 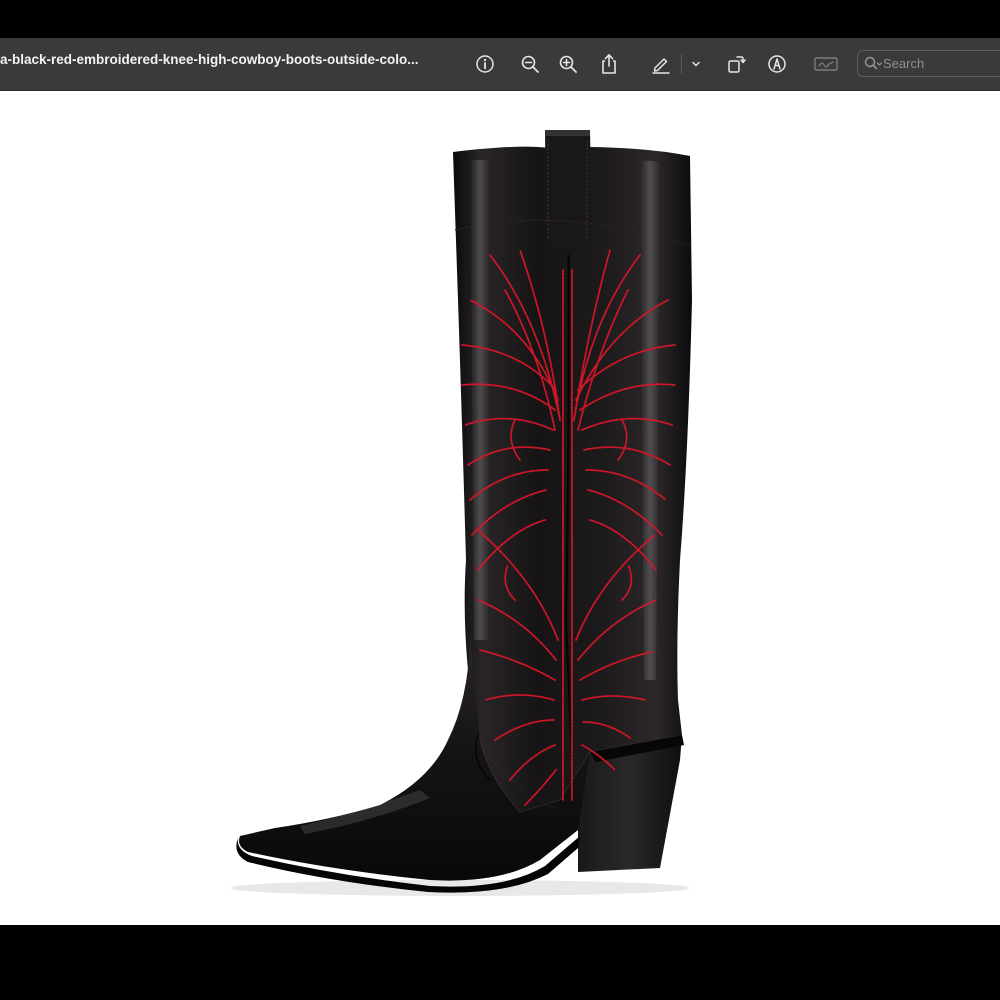 I want to click on zoom-in-button, so click(x=568, y=64).